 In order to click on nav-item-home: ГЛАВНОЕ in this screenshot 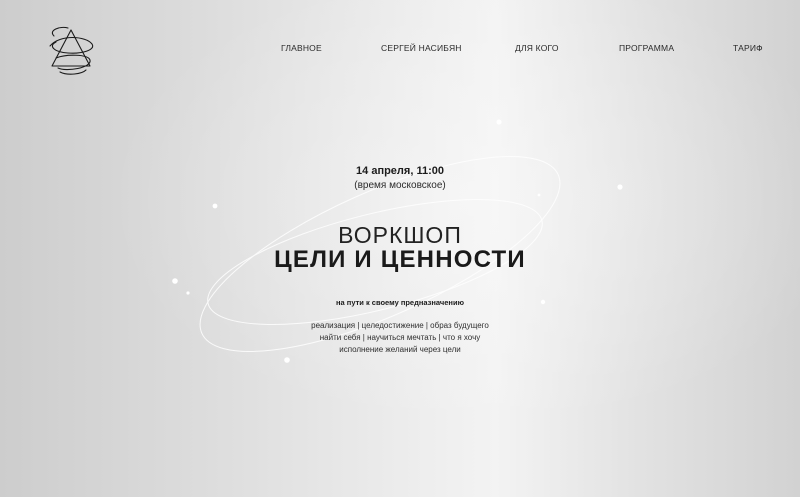, I will do `click(301, 48)`.